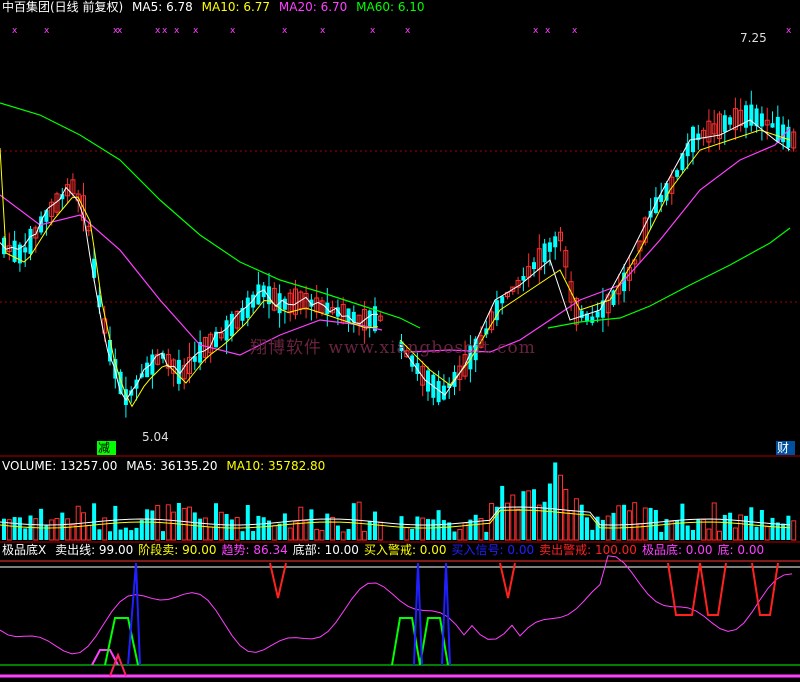 Image resolution: width=800 pixels, height=682 pixels. I want to click on event-marker-reduce: 减, so click(107, 448).